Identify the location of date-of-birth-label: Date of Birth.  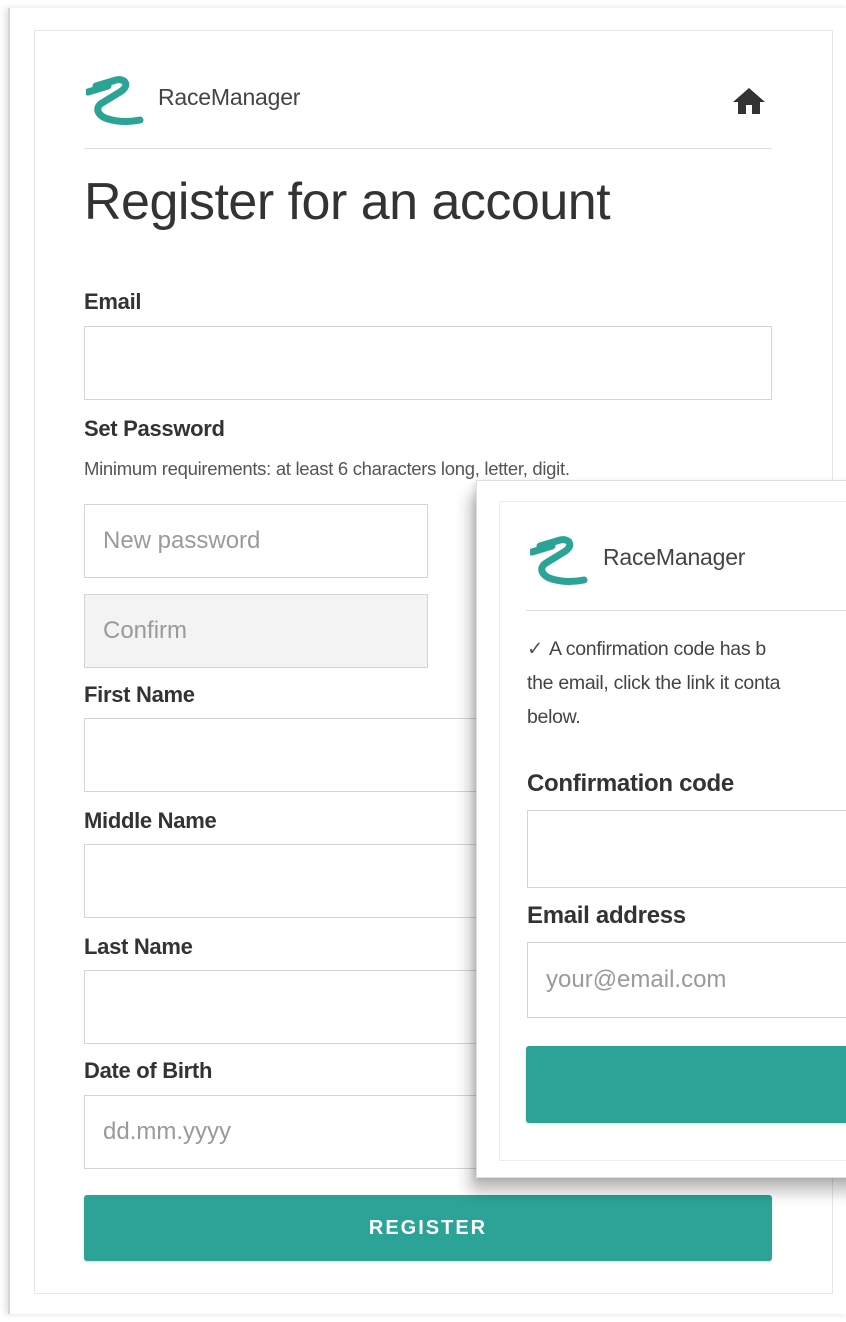
(148, 1070).